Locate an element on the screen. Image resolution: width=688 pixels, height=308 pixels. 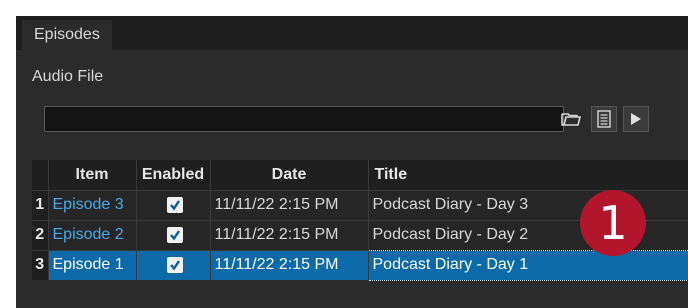
tab-bar: Episodes is located at coordinates (352, 33).